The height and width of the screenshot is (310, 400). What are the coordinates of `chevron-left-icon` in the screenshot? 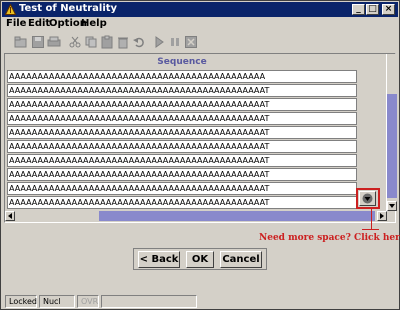 It's located at (10, 216).